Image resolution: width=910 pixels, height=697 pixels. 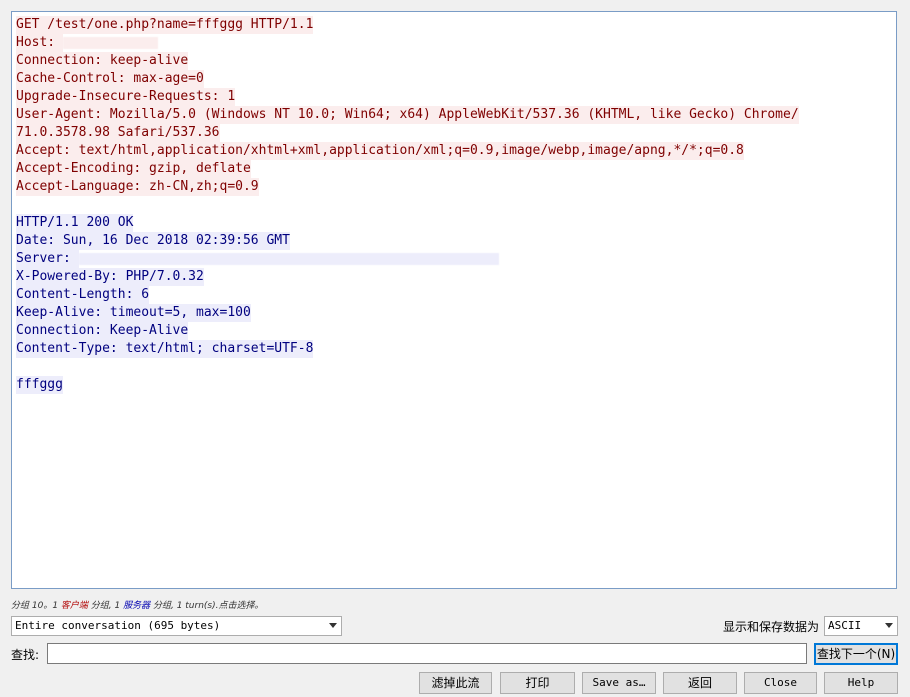 What do you see at coordinates (110, 79) in the screenshot?
I see `request-header: Cache-Control: max-age=0` at bounding box center [110, 79].